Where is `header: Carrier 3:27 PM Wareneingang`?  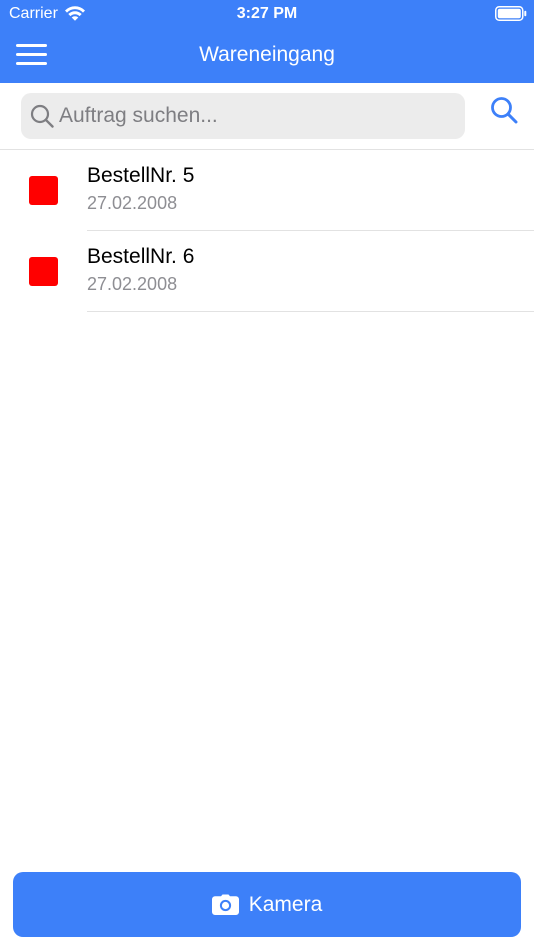
header: Carrier 3:27 PM Wareneingang is located at coordinates (267, 41).